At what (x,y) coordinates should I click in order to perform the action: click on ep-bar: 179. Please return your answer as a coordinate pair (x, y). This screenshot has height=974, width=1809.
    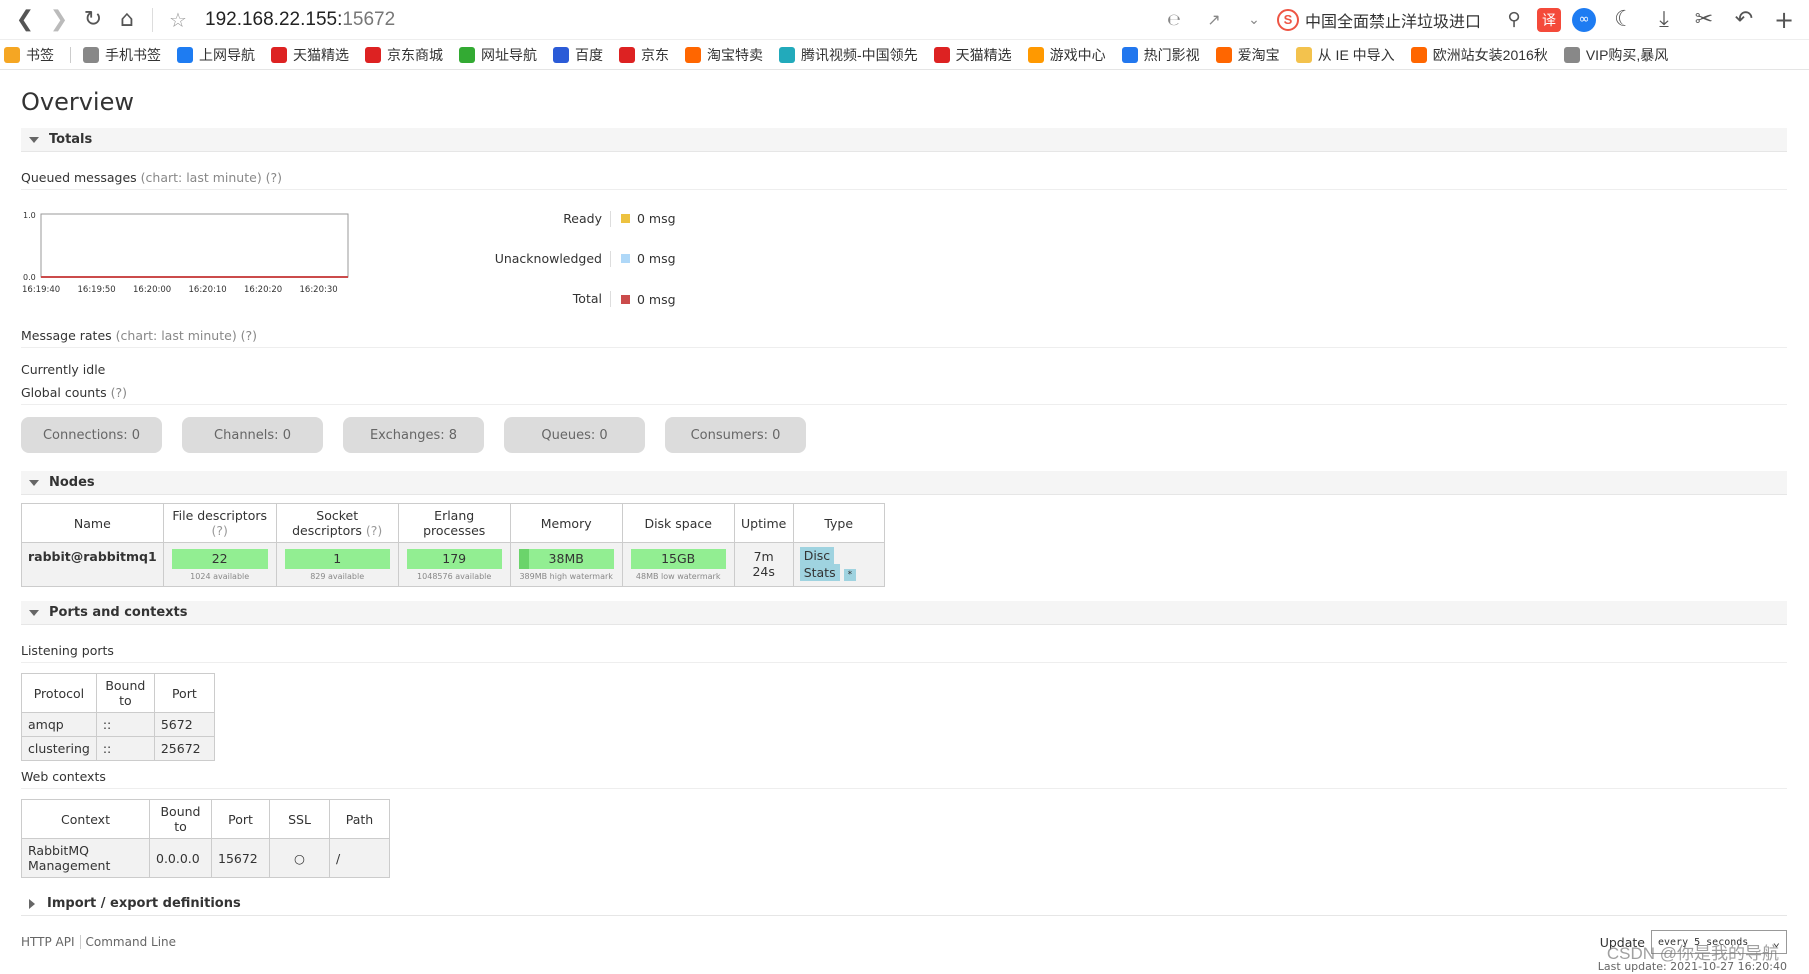
    Looking at the image, I should click on (454, 559).